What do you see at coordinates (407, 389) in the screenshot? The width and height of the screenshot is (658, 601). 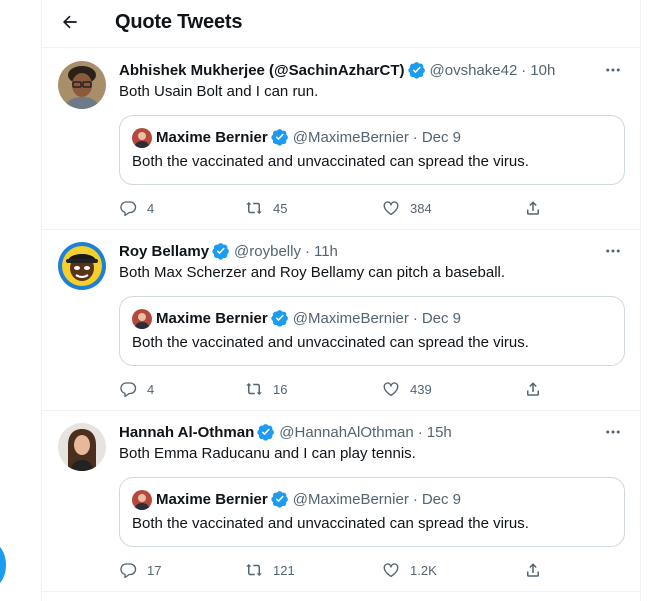 I see `like-button: 439` at bounding box center [407, 389].